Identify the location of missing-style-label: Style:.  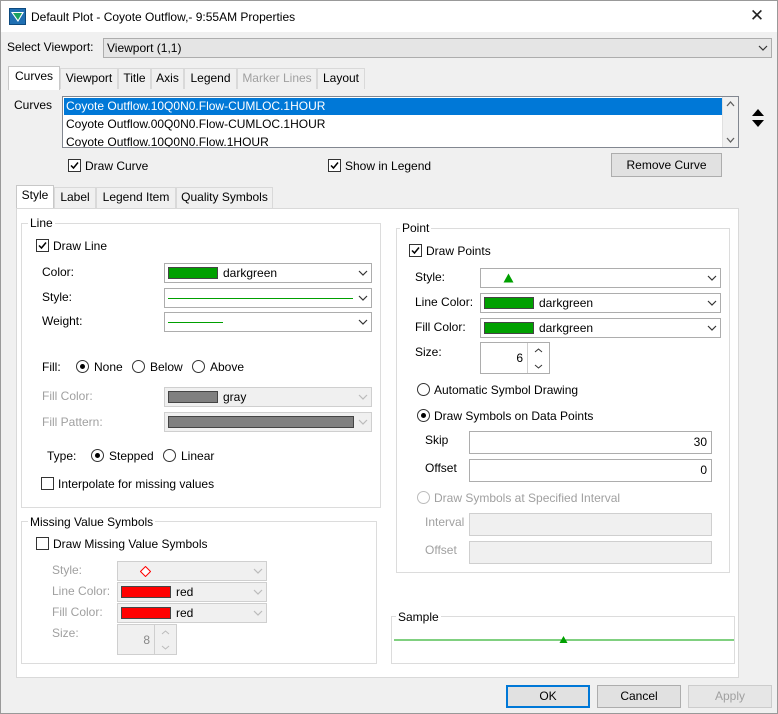
(67, 570).